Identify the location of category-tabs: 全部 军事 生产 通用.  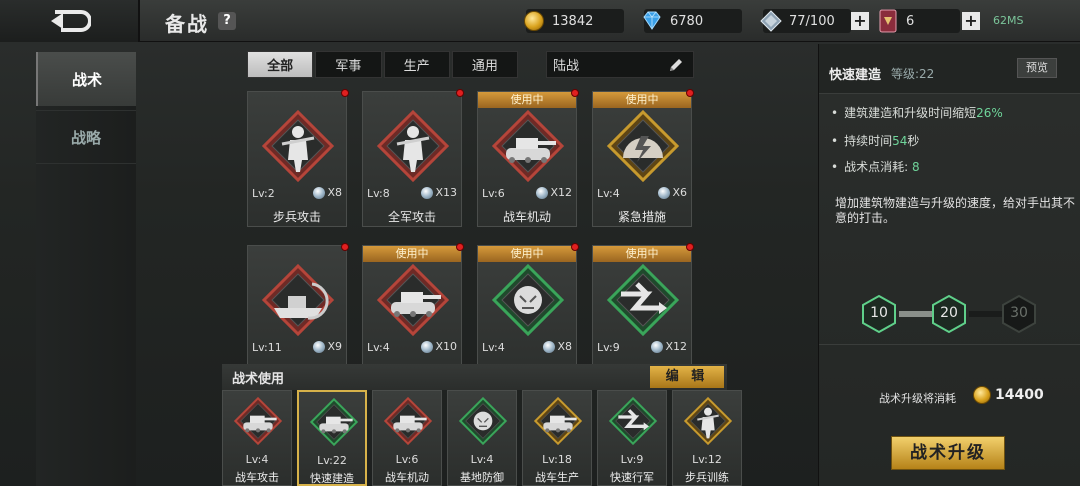
(382, 64).